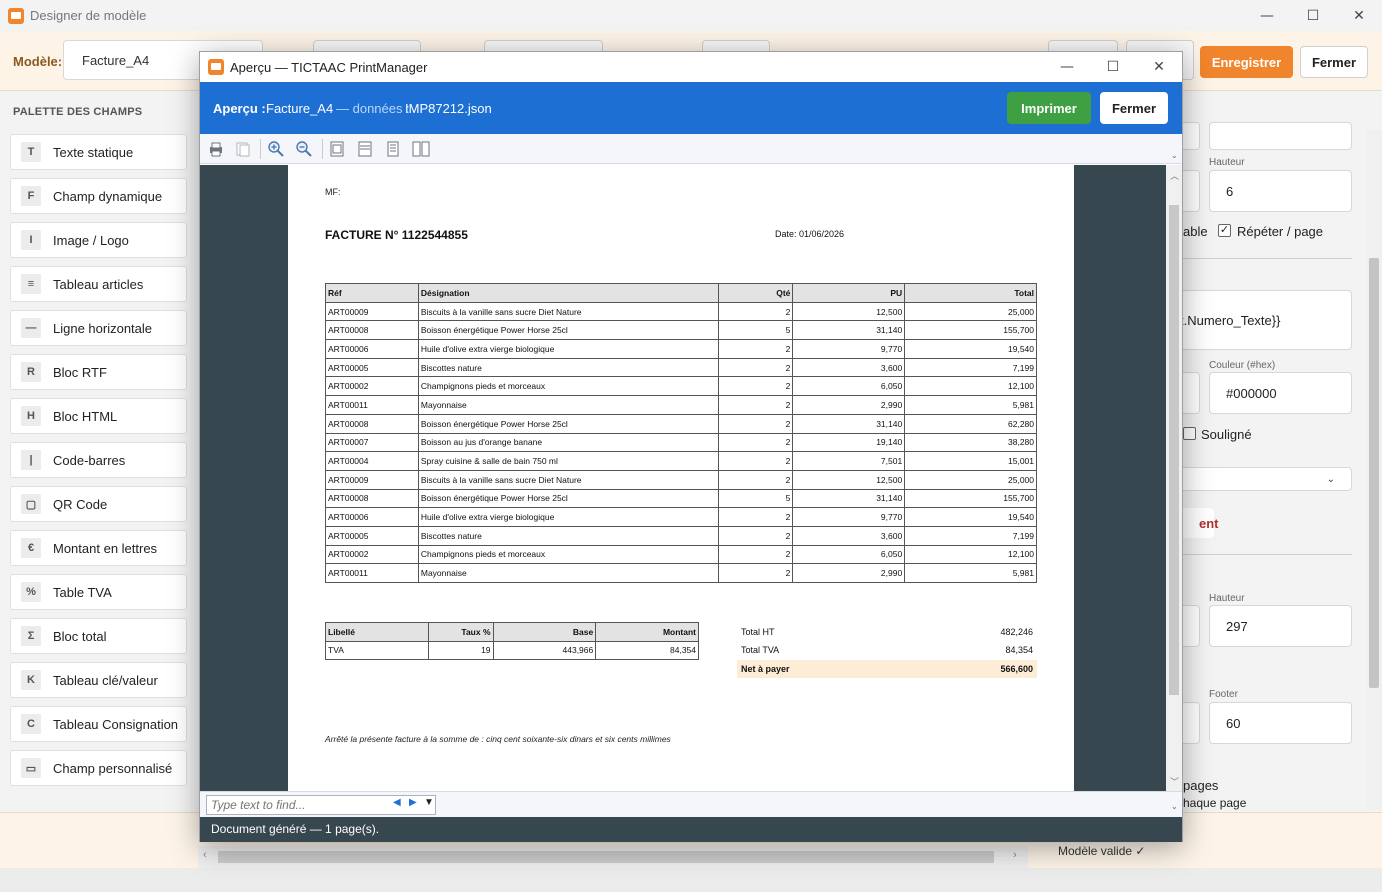 The width and height of the screenshot is (1382, 892). What do you see at coordinates (568, 367) in the screenshot?
I see `table-cell: Biscottes nature` at bounding box center [568, 367].